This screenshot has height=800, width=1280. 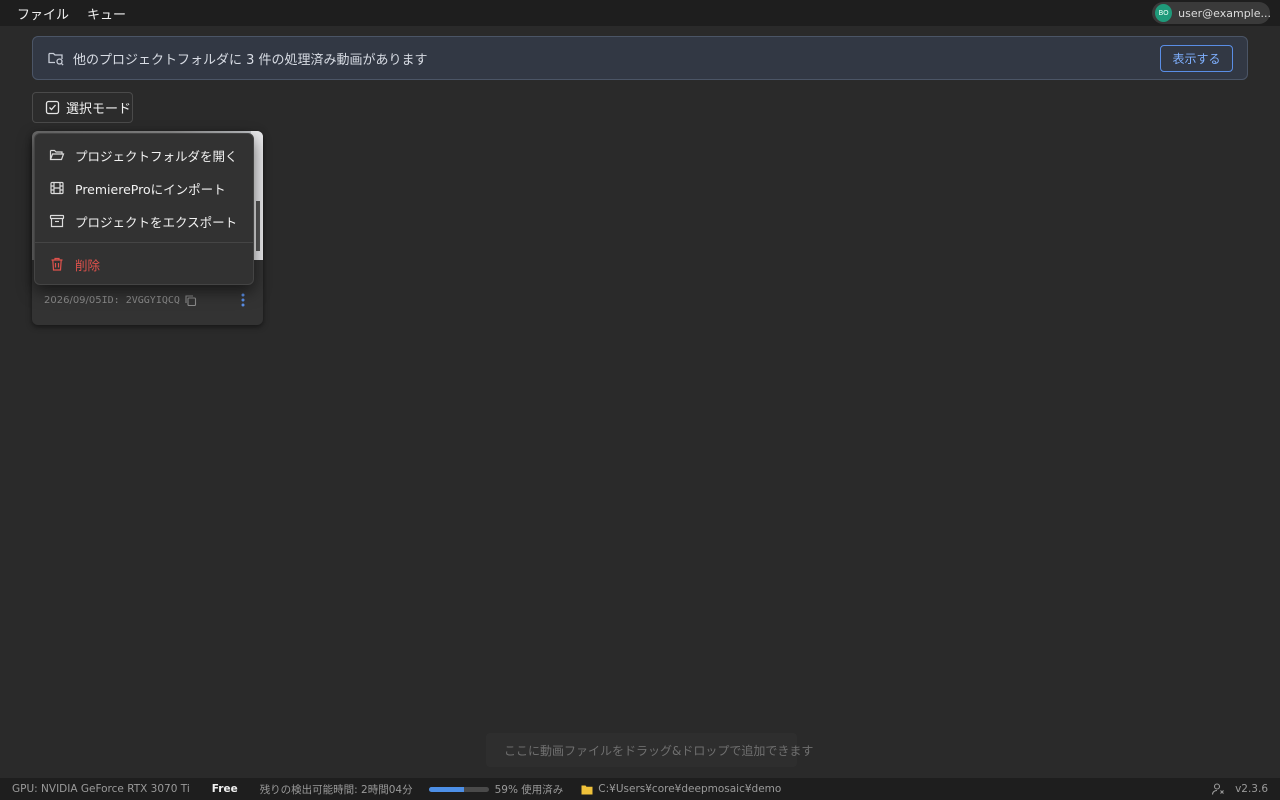 What do you see at coordinates (57, 264) in the screenshot?
I see `trash-icon` at bounding box center [57, 264].